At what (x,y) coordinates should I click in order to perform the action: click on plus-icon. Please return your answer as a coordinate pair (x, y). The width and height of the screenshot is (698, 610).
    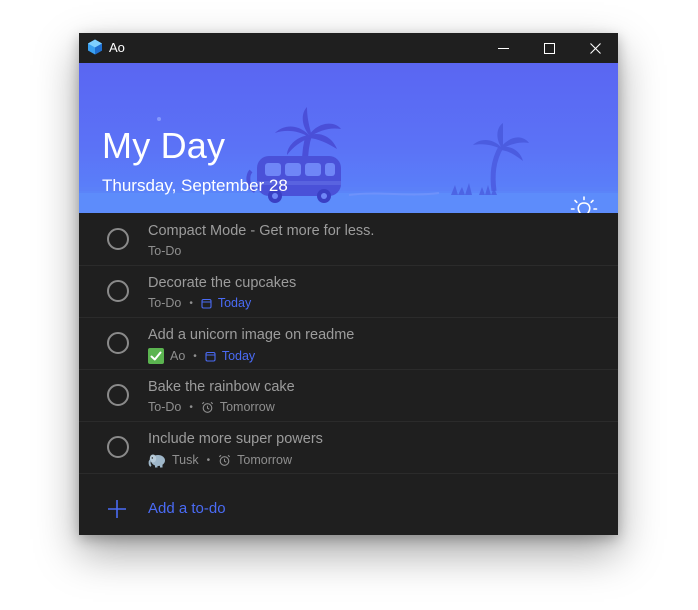
    Looking at the image, I should click on (117, 509).